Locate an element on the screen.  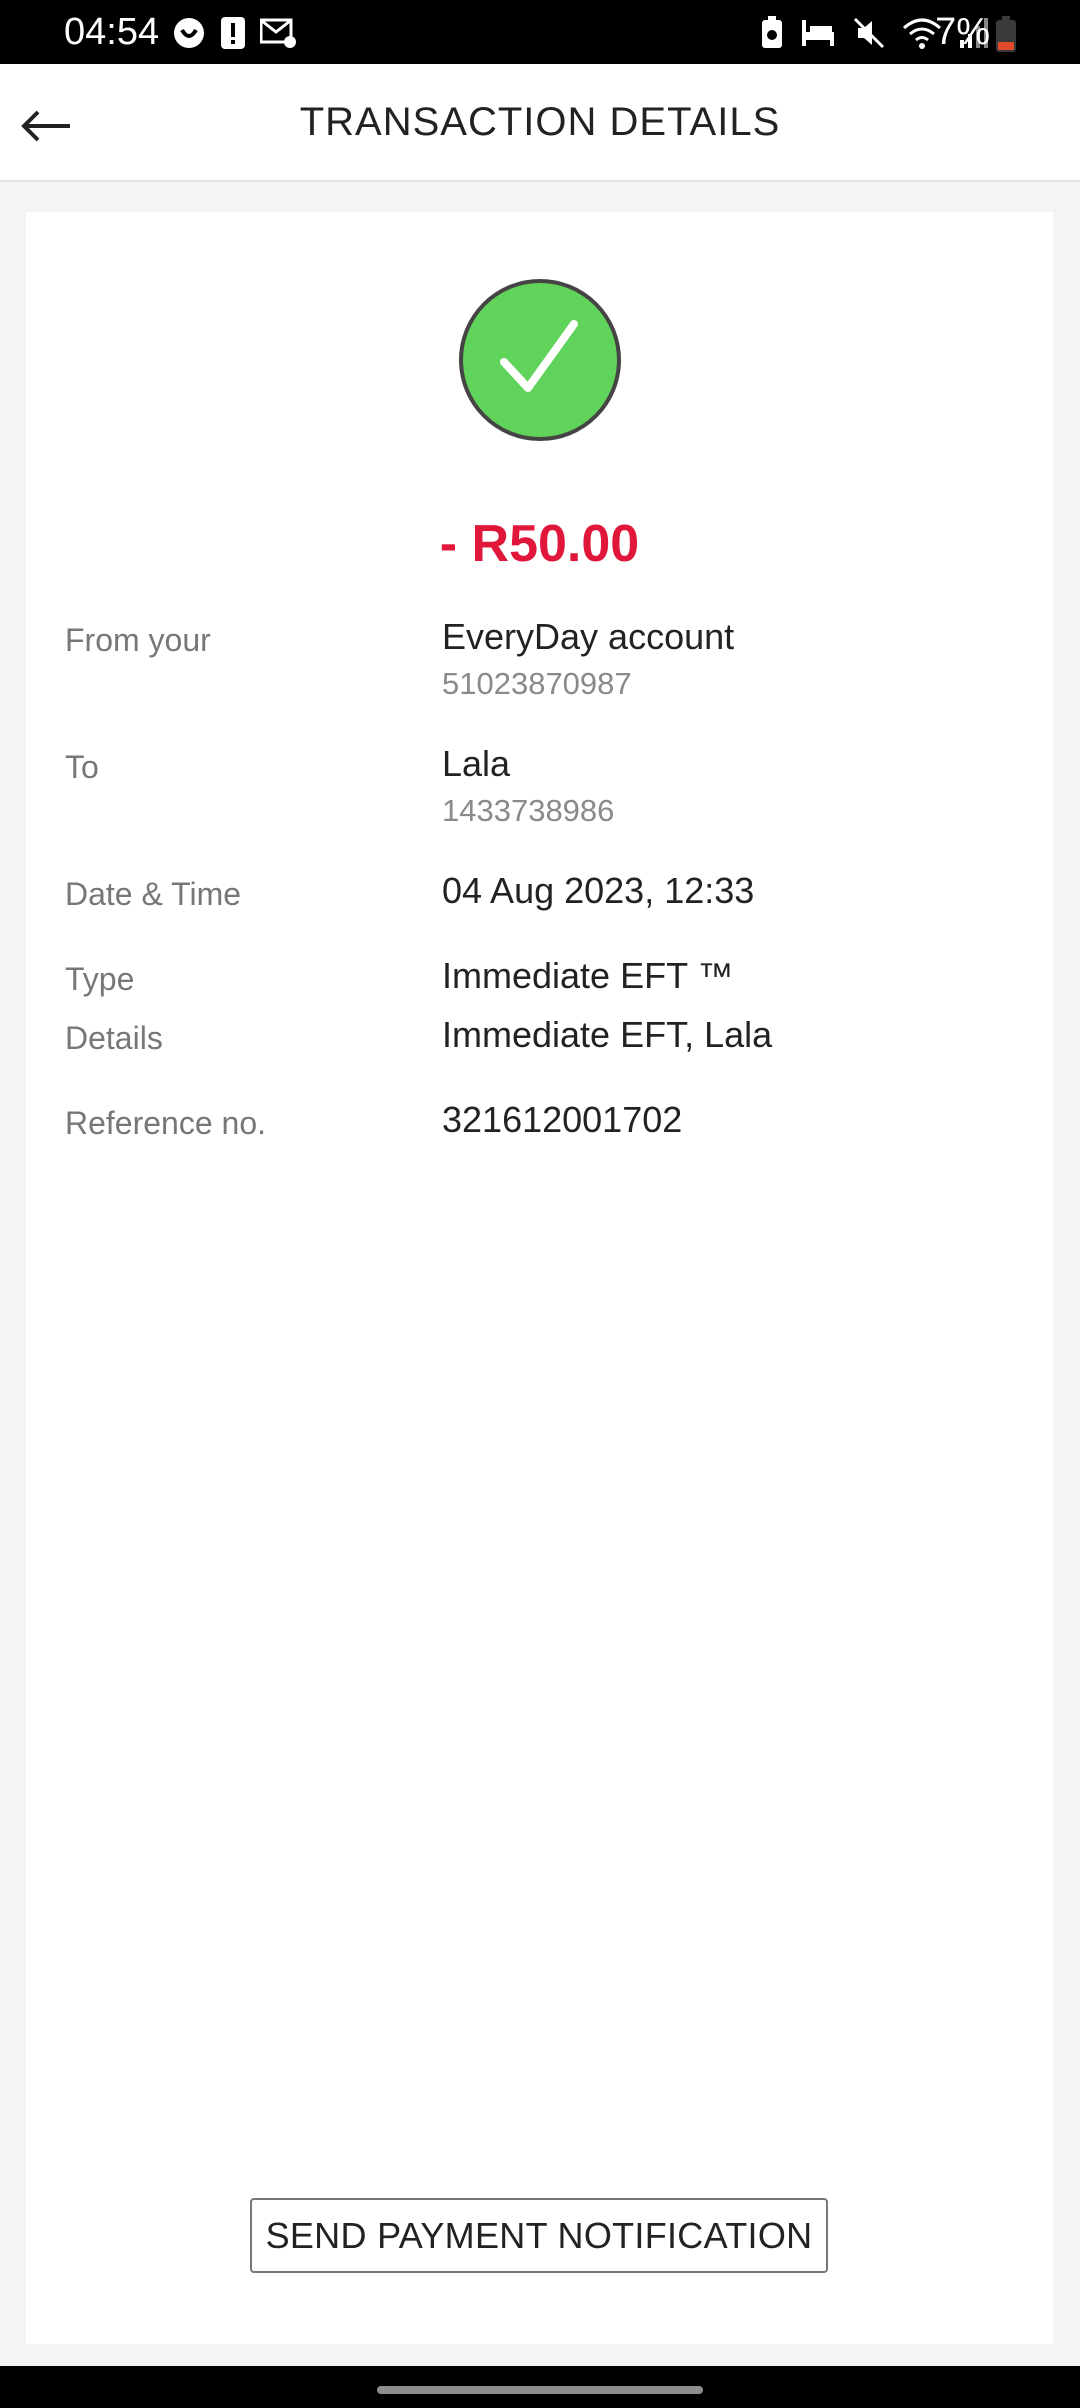
datetime-label: Date & Time is located at coordinates (153, 894).